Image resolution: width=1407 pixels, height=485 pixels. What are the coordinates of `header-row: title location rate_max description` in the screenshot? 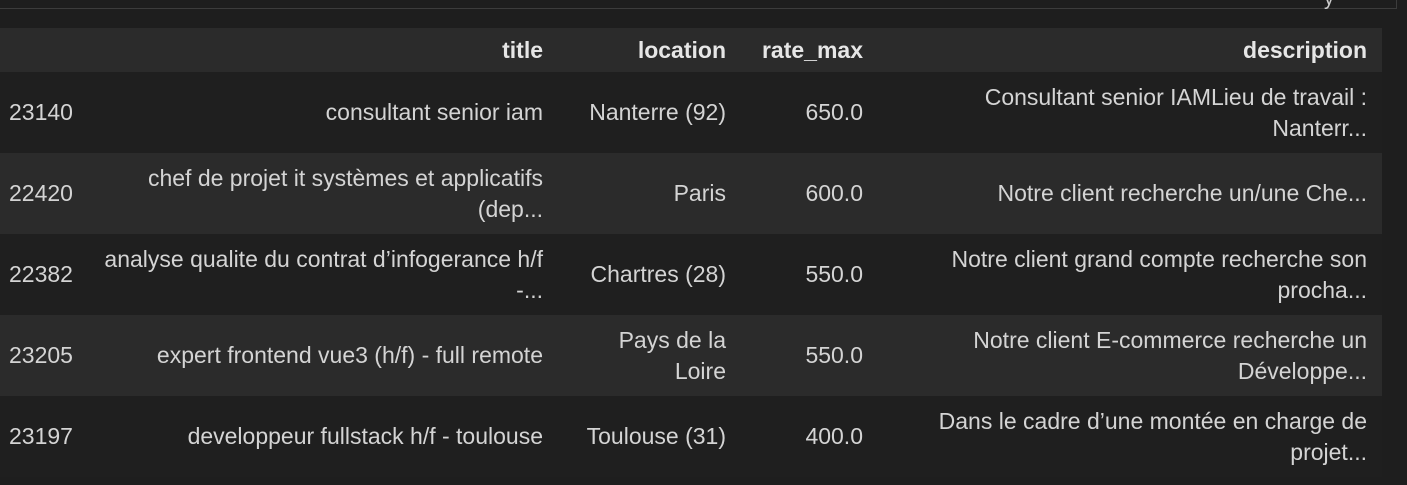 It's located at (691, 50).